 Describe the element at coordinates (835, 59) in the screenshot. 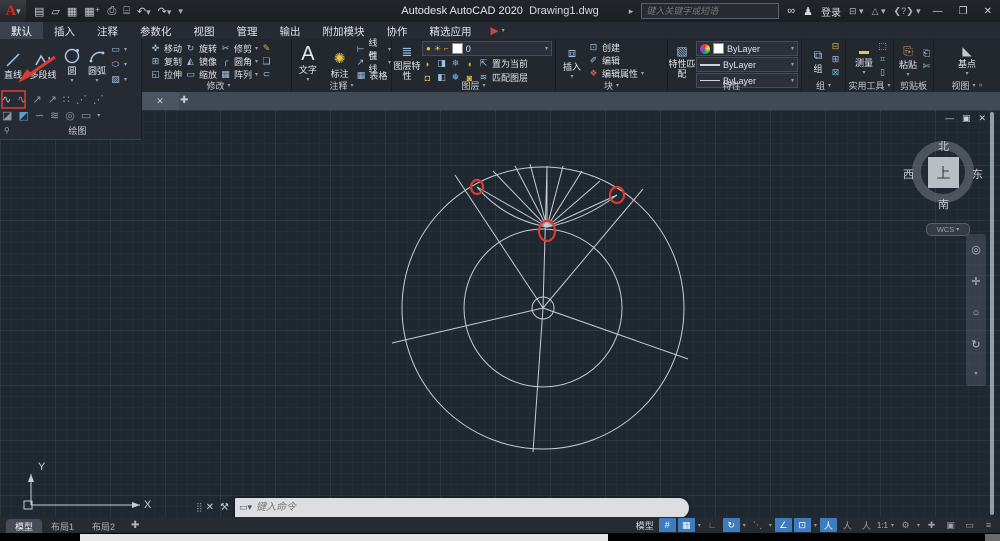

I see `group-edit-icon: ⊞` at that location.